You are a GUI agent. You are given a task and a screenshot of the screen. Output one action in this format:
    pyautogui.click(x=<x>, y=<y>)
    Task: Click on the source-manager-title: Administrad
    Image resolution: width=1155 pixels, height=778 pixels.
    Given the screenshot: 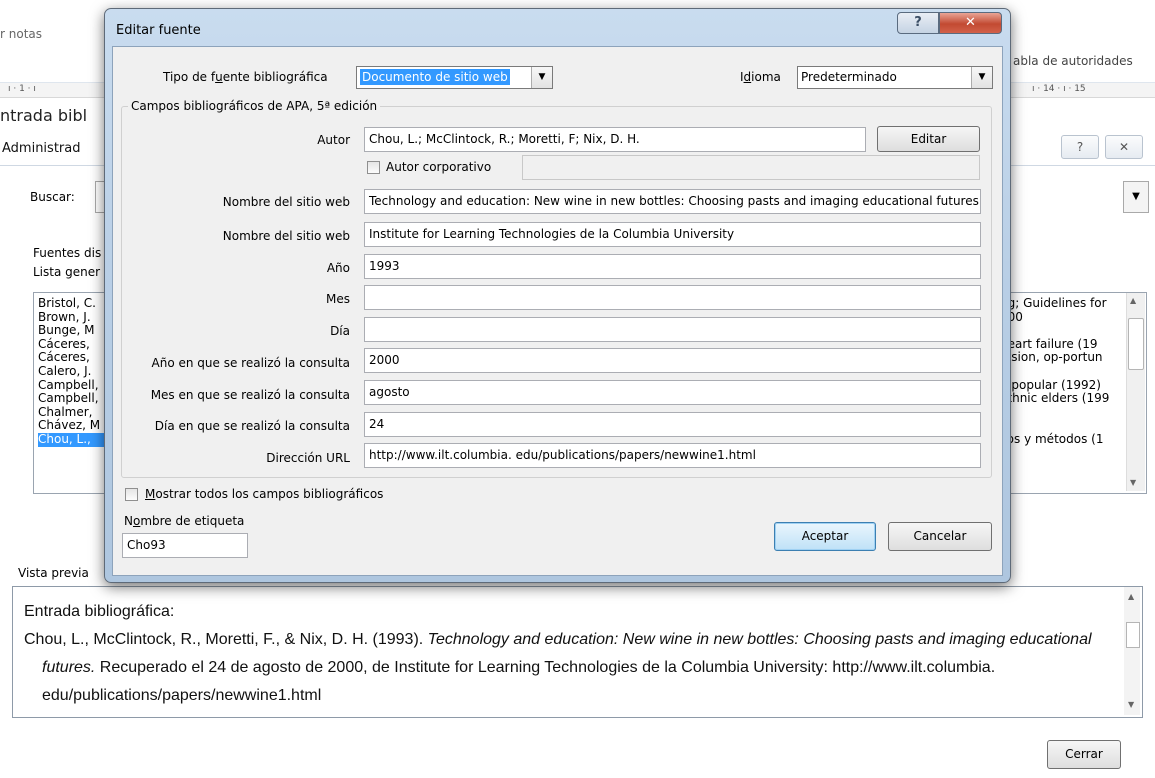 What is the action you would take?
    pyautogui.click(x=41, y=148)
    